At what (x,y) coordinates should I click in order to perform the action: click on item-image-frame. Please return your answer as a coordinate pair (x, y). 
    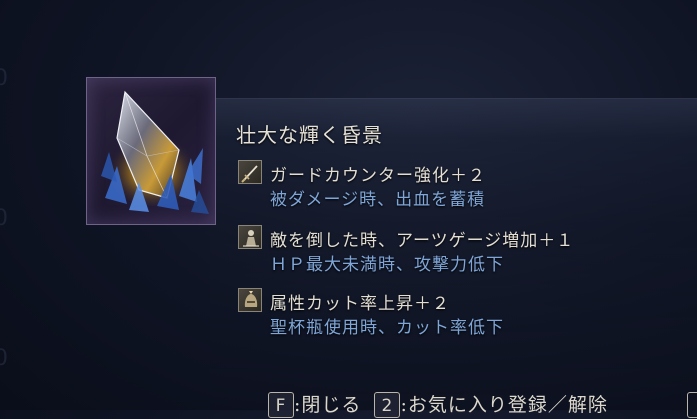
    Looking at the image, I should click on (151, 151).